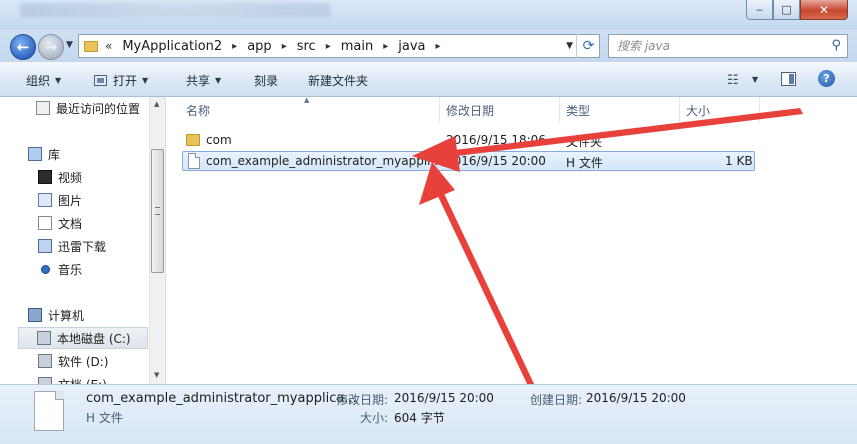  I want to click on sidebar-item-local-disk-c: 本地磁盘 (C:), so click(83, 338).